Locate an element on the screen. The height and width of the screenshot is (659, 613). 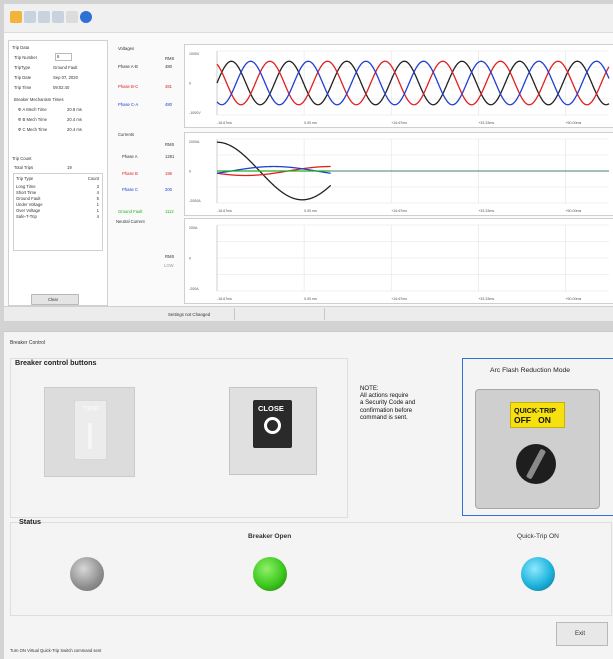
breaker-open-led is located at coordinates (270, 574).